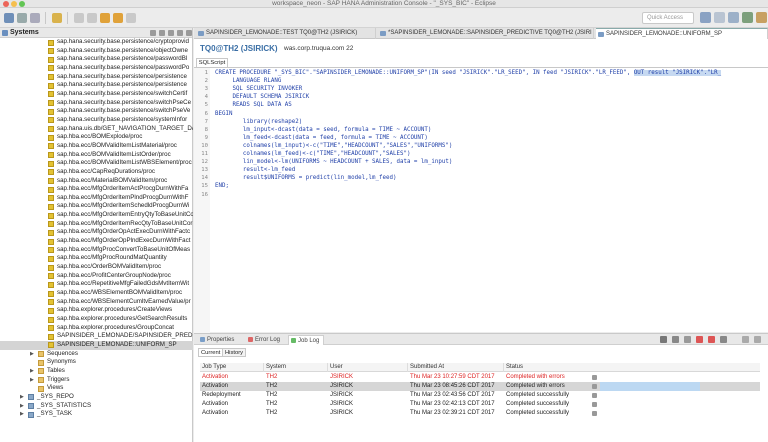 The width and height of the screenshot is (768, 442). I want to click on tree-item: sap.hba.ecc/MaterialBOMValidItem/proc, so click(96, 181).